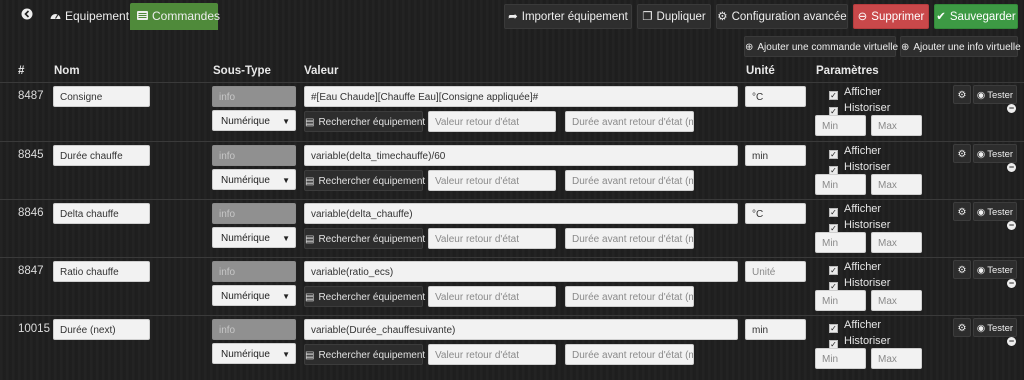  Describe the element at coordinates (101, 329) in the screenshot. I see `command-name-input: Durée (next)` at that location.